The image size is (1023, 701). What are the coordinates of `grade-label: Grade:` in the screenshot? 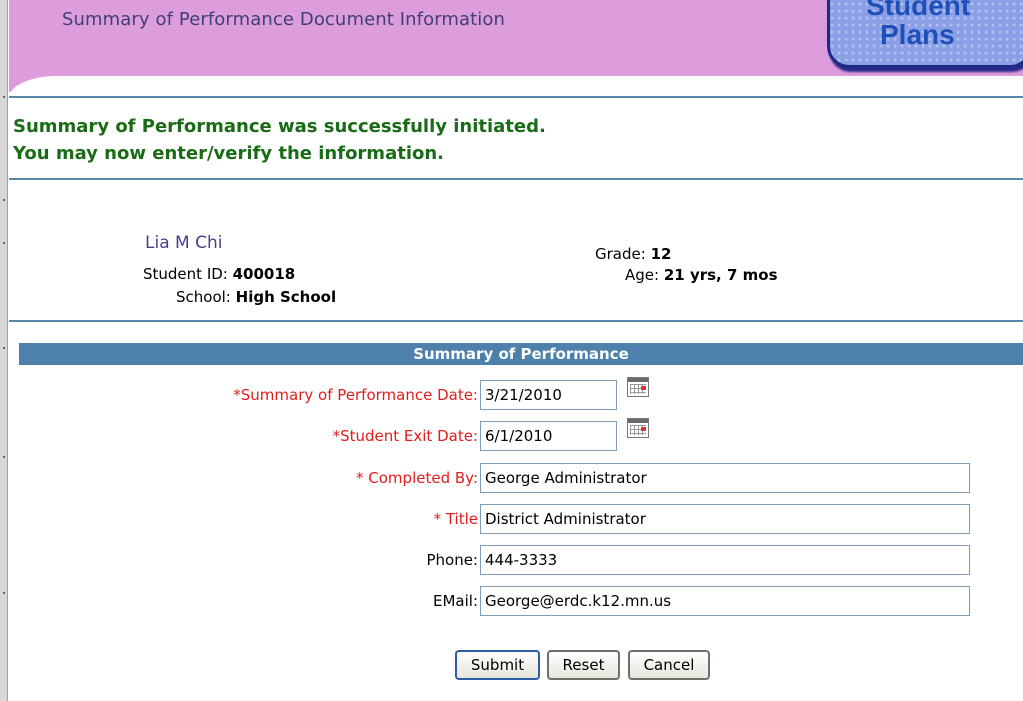 It's located at (620, 254).